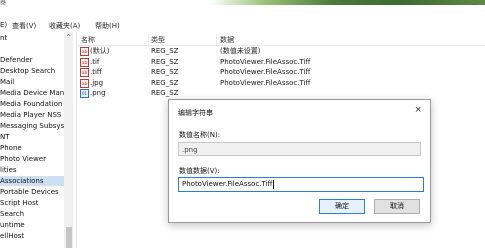  What do you see at coordinates (474, 4) in the screenshot?
I see `minimize-icon` at bounding box center [474, 4].